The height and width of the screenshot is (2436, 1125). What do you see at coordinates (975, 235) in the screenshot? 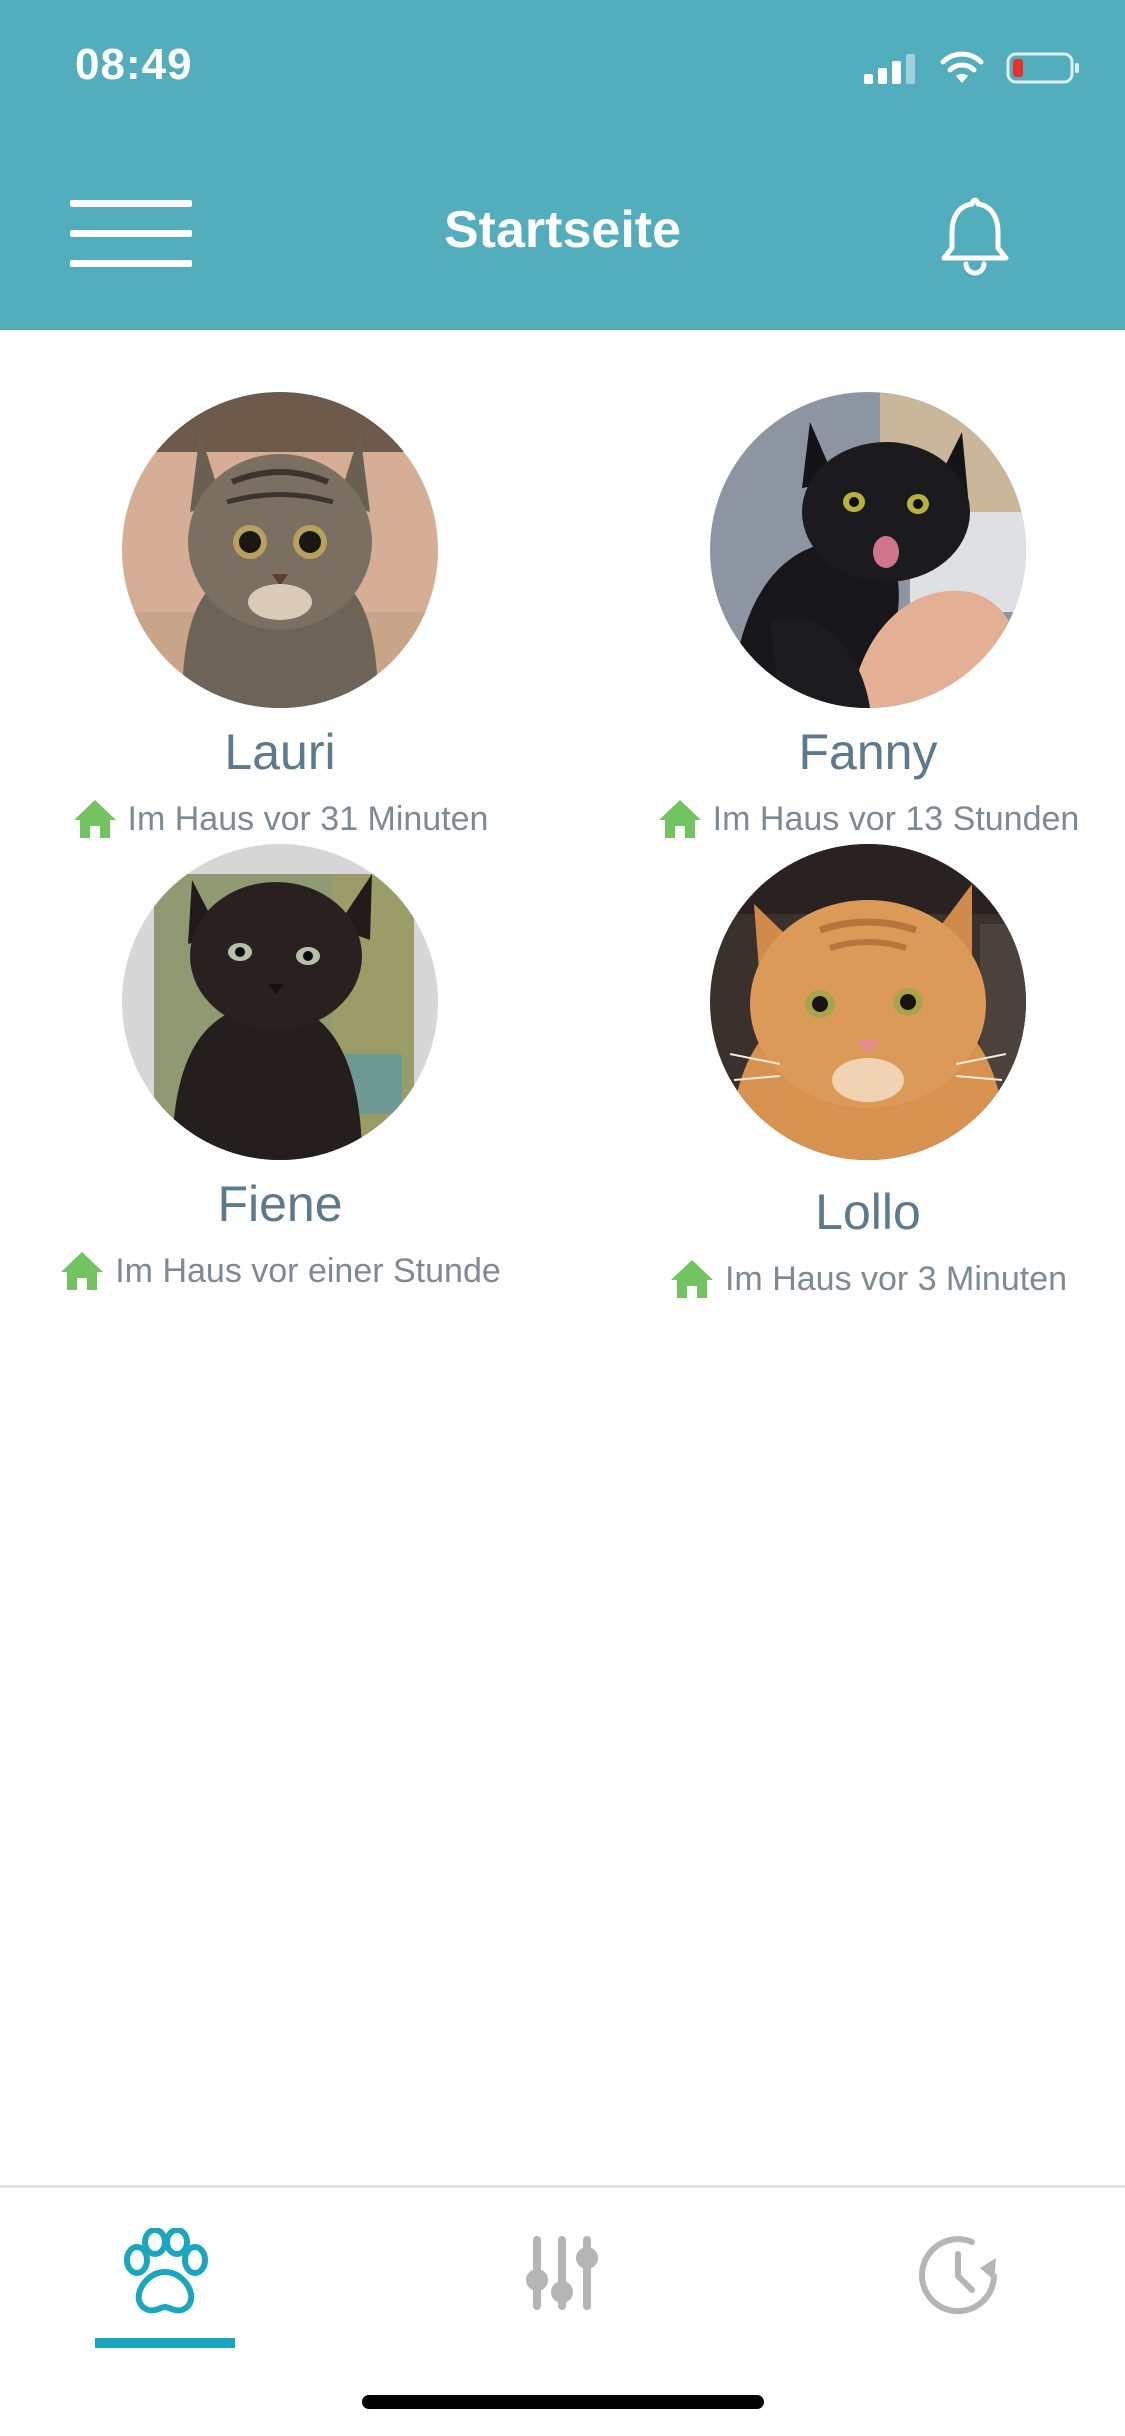
I see `bell-icon` at bounding box center [975, 235].